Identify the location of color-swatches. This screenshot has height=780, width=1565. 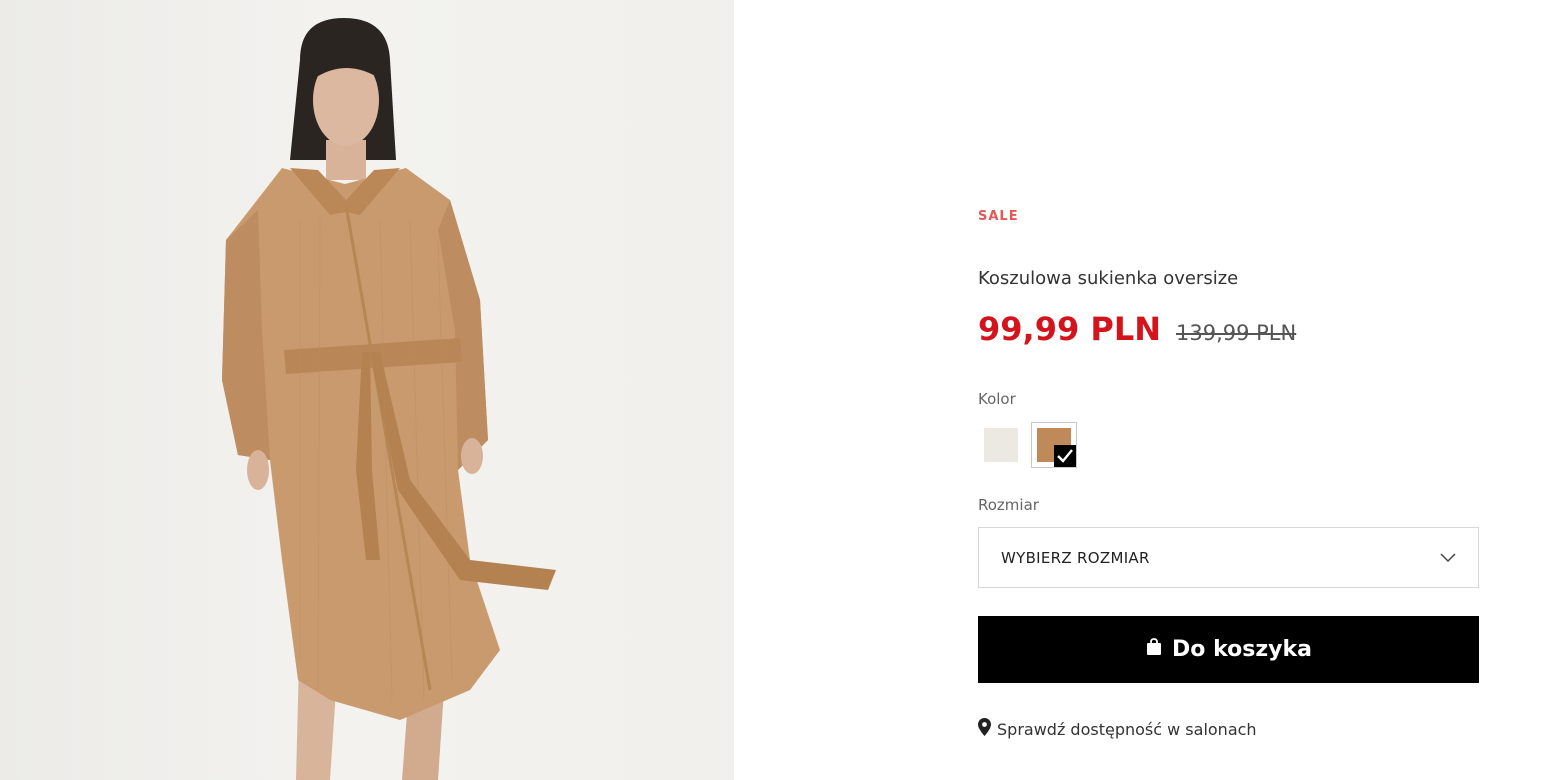
(1027, 445).